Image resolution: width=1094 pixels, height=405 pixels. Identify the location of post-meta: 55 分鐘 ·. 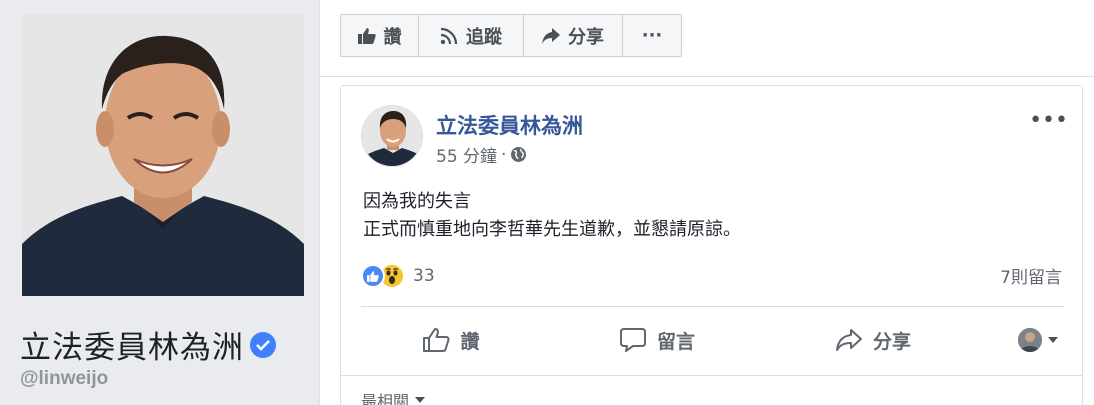
(481, 154).